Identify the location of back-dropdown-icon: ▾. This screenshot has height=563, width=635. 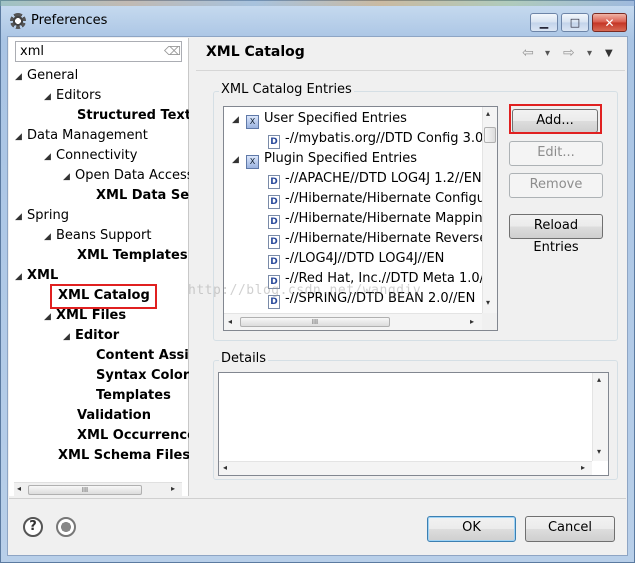
(547, 53).